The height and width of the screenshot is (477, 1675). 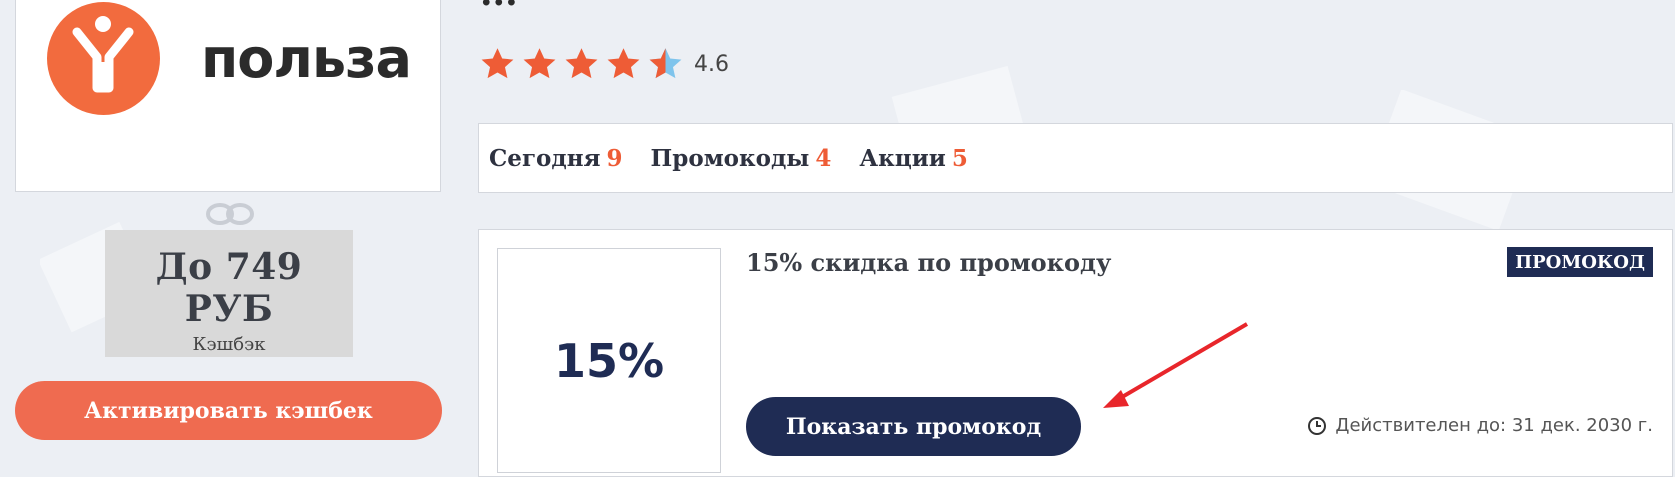 I want to click on offer-title: 15% скидка по промокоду, so click(x=928, y=262).